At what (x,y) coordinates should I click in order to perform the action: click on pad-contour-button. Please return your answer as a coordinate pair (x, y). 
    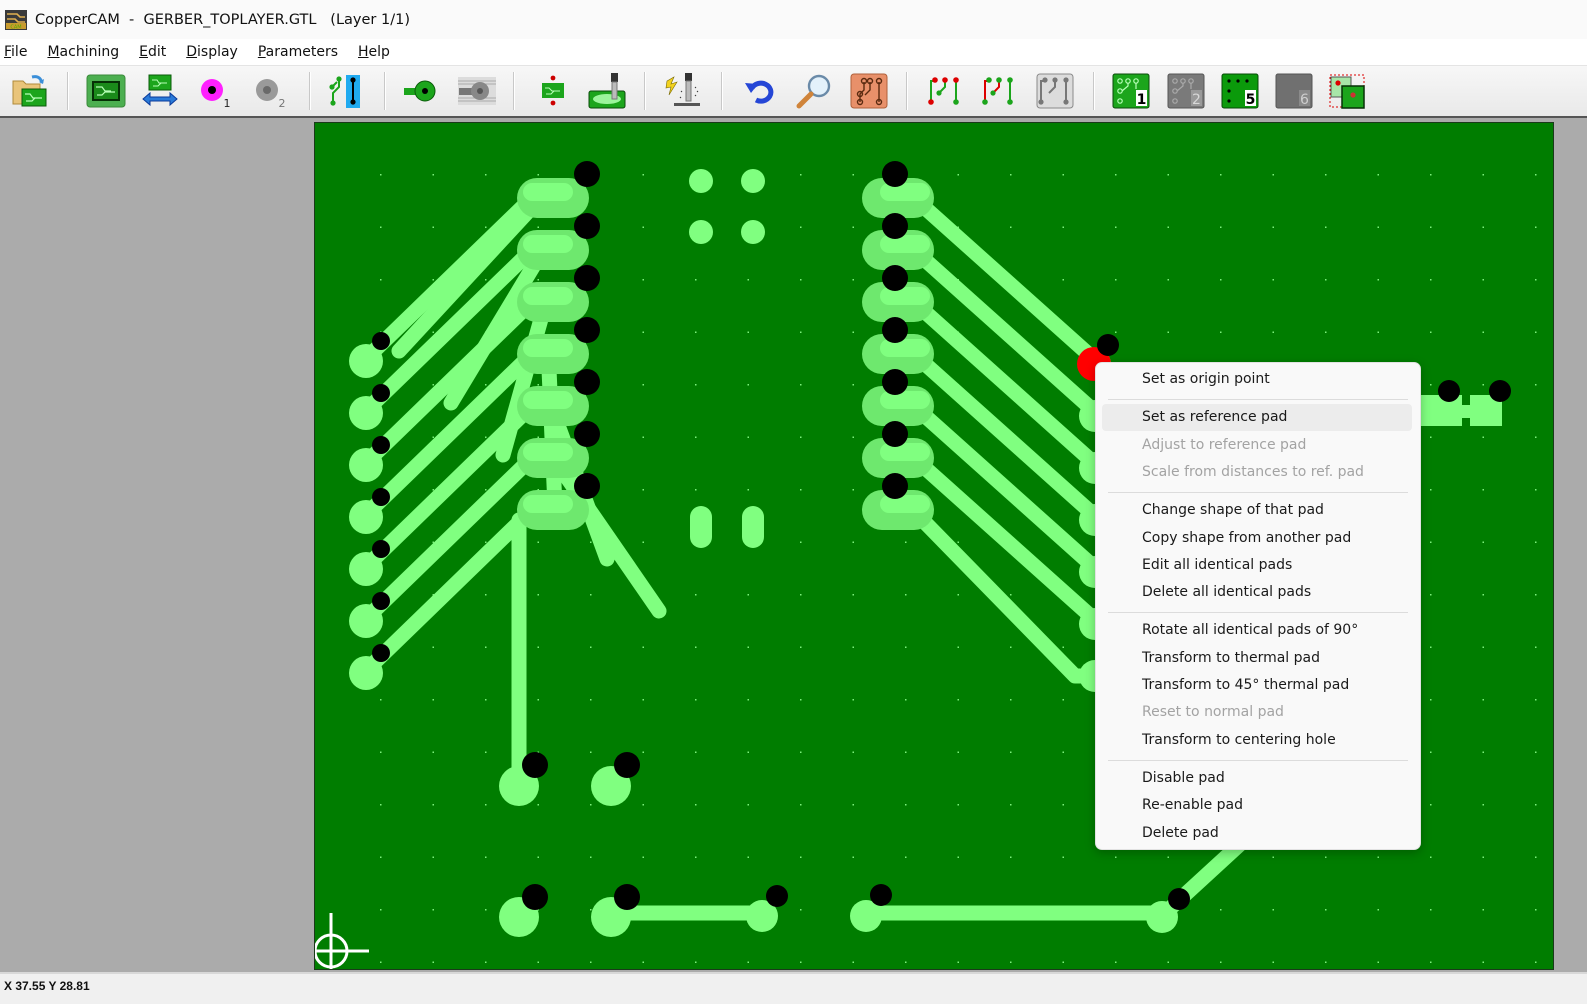
    Looking at the image, I should click on (477, 91).